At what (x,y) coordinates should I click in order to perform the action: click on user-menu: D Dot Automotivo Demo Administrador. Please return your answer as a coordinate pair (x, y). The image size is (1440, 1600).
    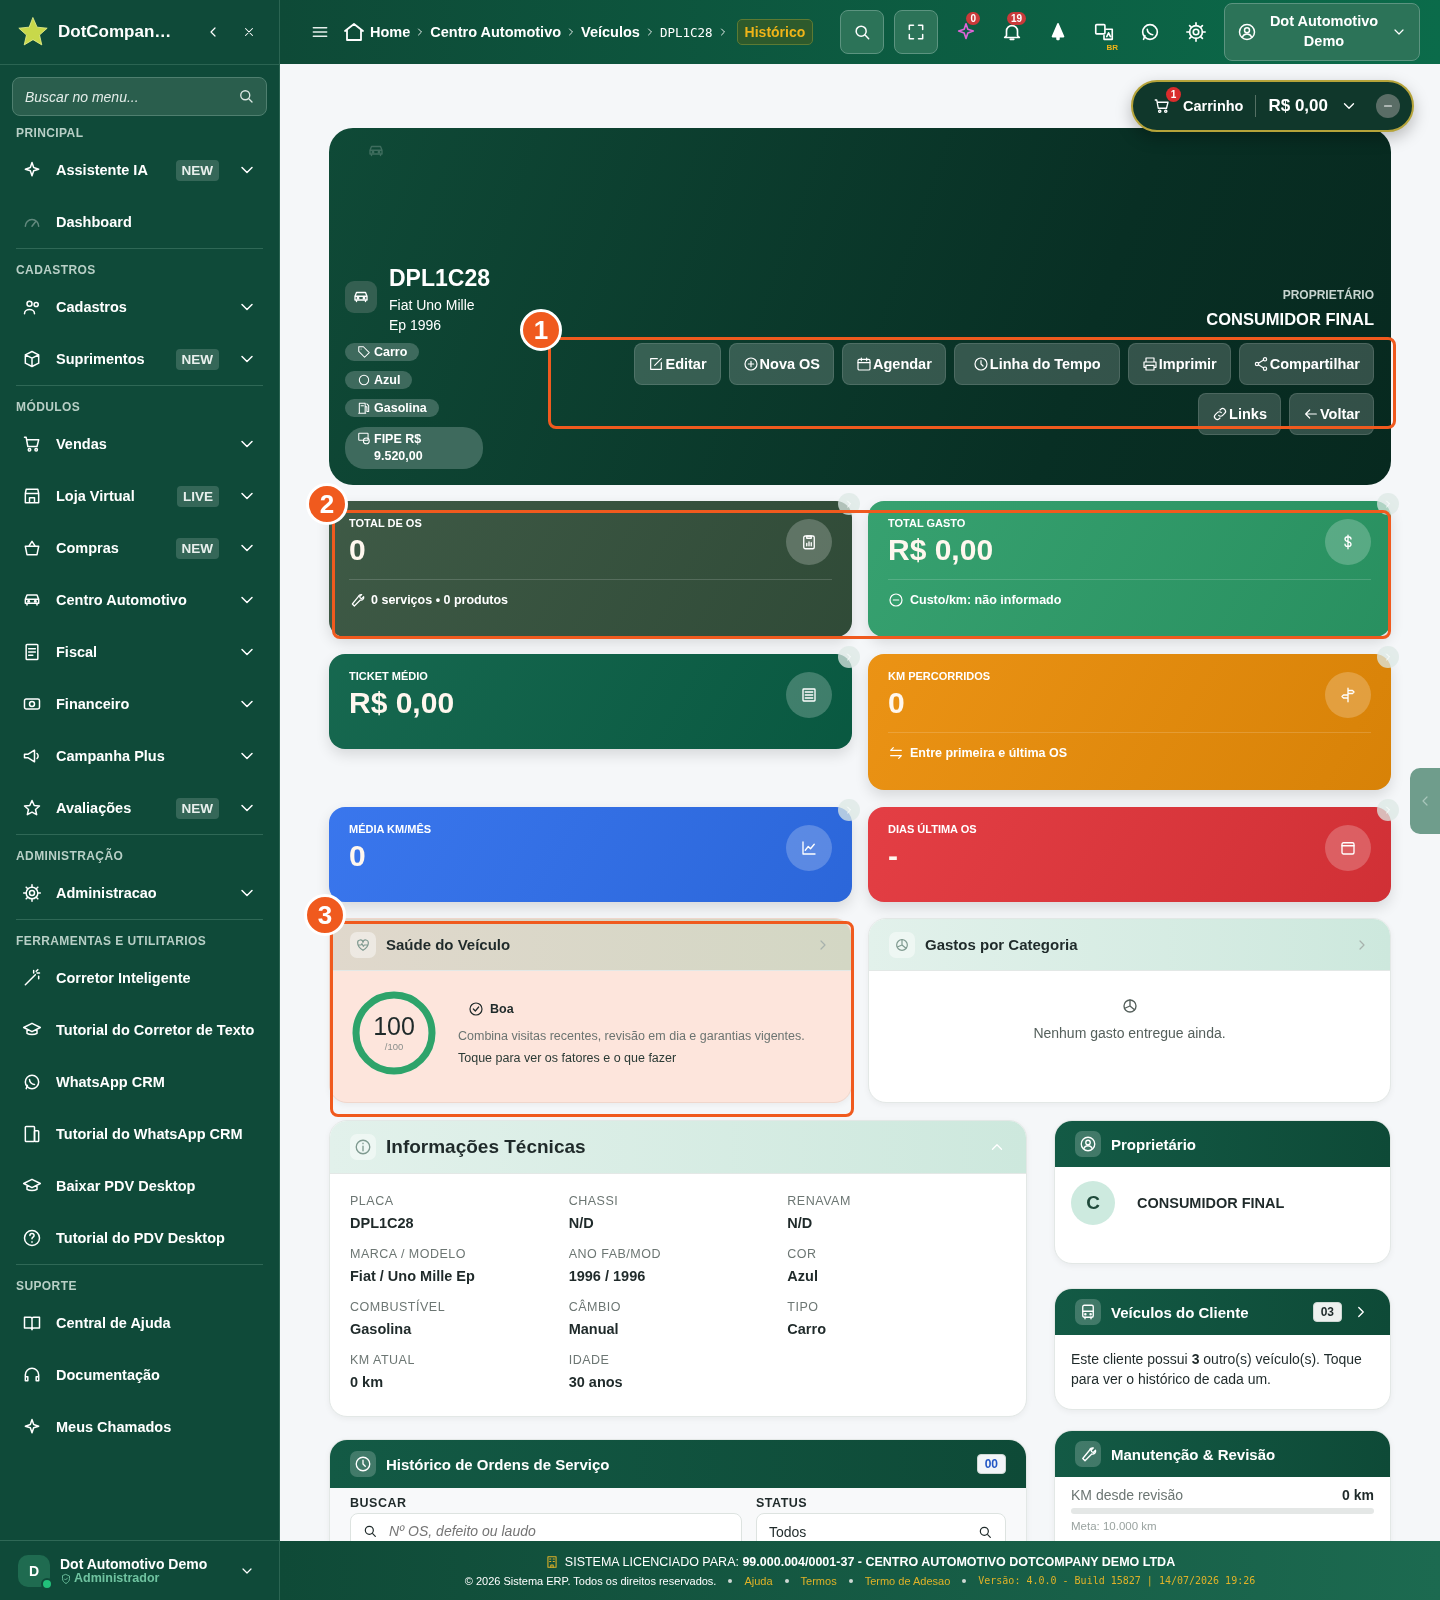
    Looking at the image, I should click on (139, 1570).